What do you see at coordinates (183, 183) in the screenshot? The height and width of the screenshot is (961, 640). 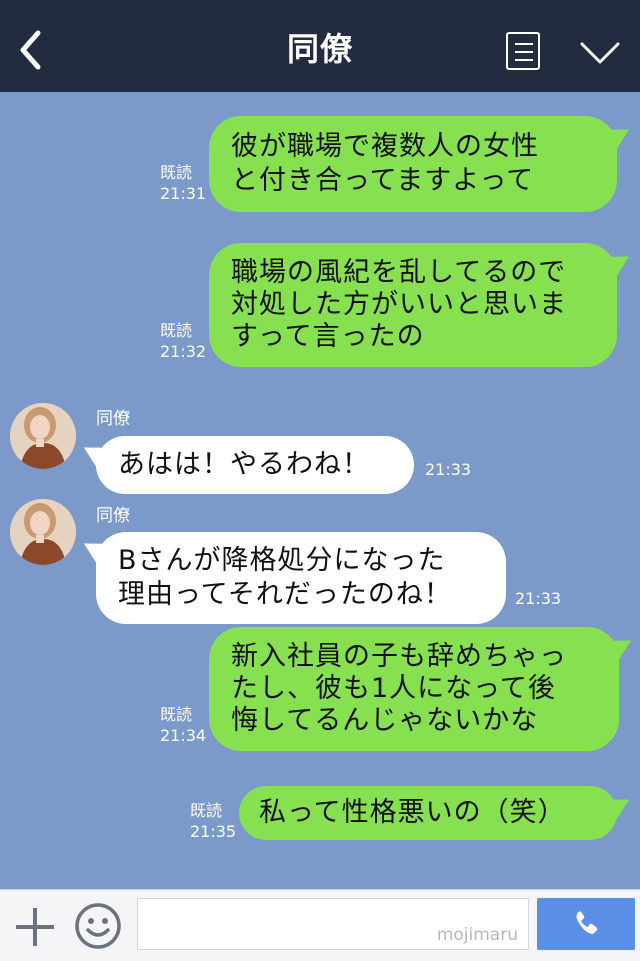 I see `read-receipt: 既読 21:31` at bounding box center [183, 183].